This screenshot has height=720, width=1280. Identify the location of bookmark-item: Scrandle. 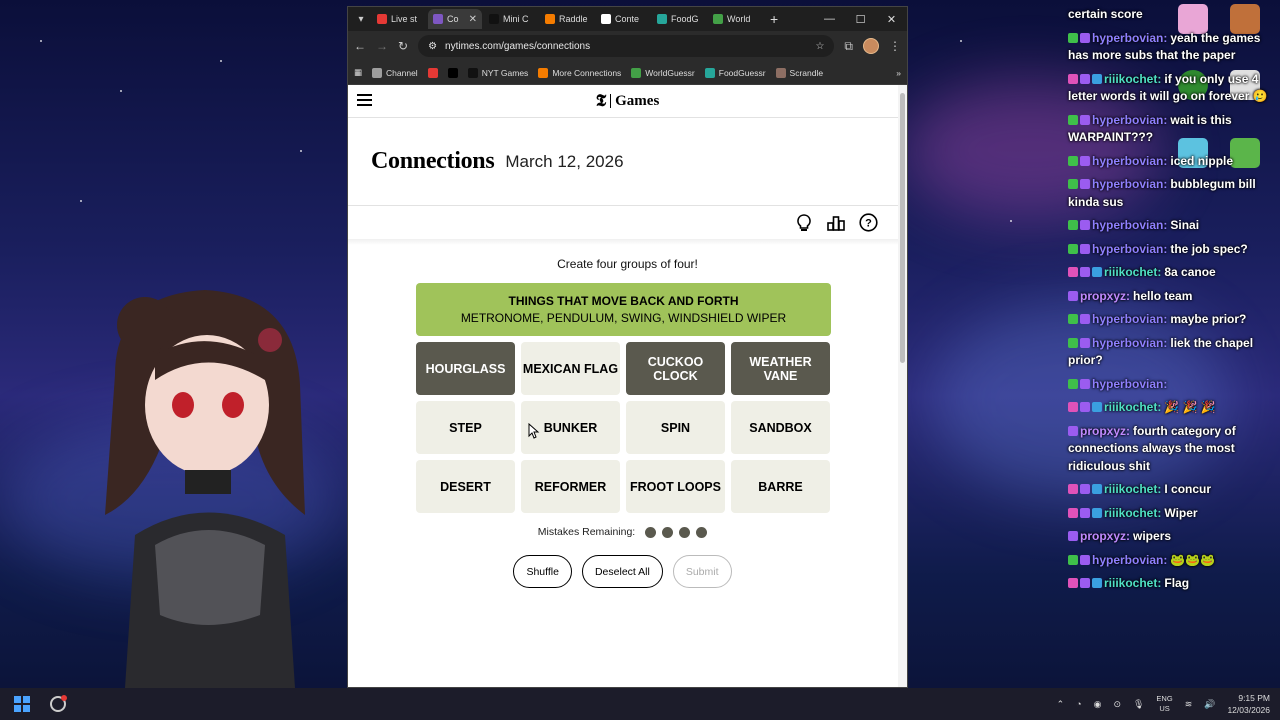
(799, 72).